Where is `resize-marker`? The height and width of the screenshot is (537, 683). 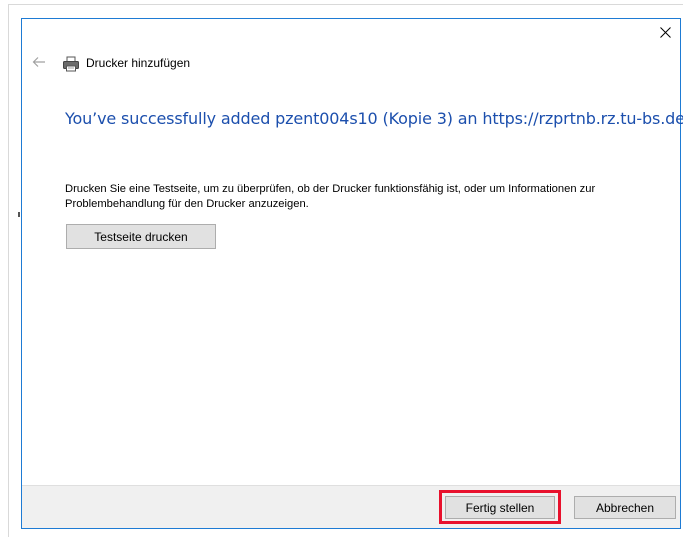
resize-marker is located at coordinates (19, 214).